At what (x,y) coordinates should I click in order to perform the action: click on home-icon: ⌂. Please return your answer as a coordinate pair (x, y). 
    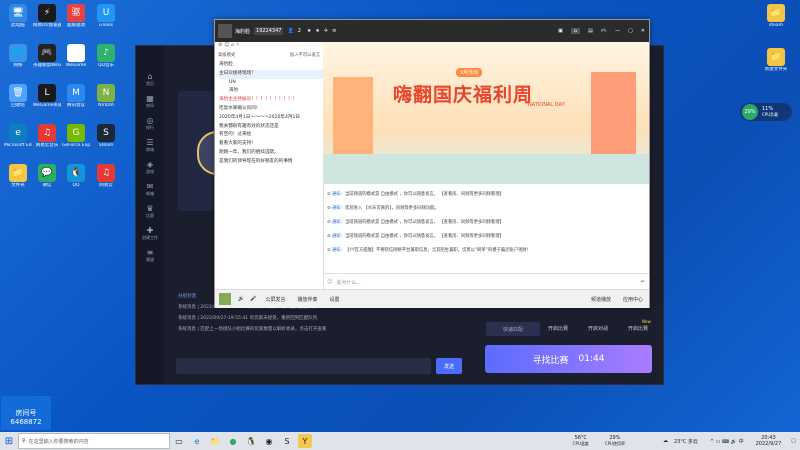
    Looking at the image, I should click on (575, 31).